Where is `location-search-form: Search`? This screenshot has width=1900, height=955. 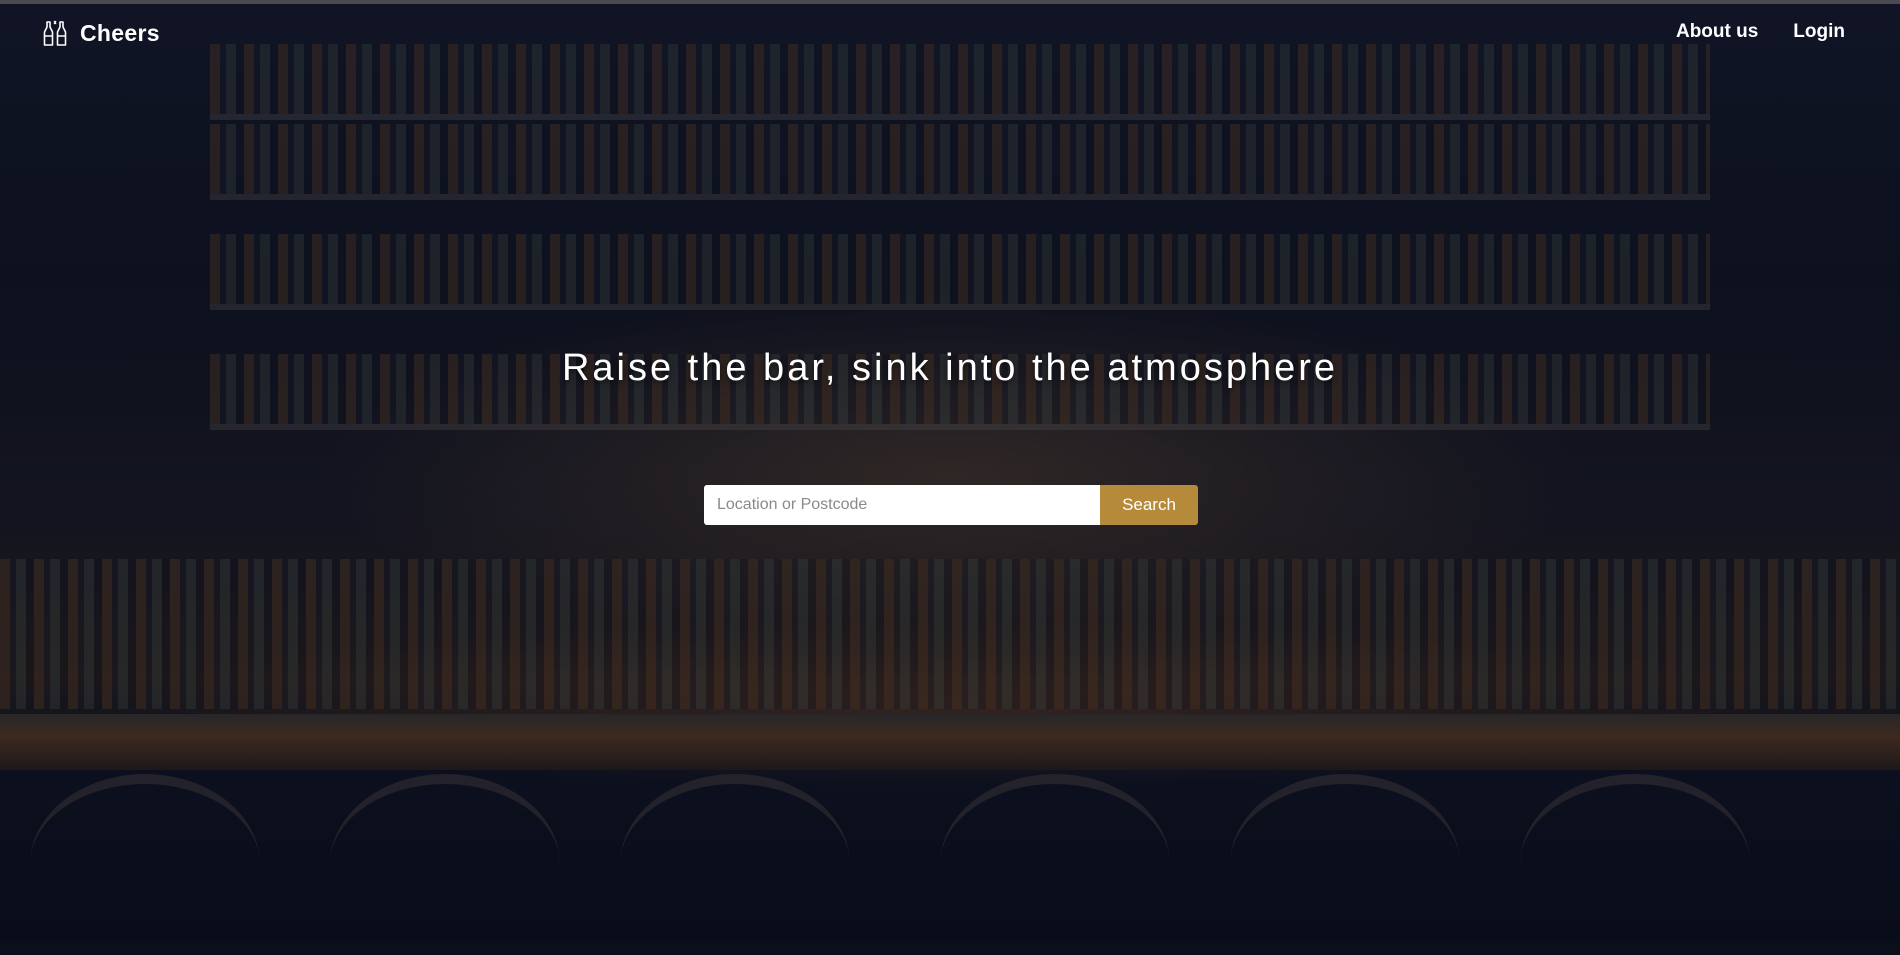 location-search-form: Search is located at coordinates (951, 505).